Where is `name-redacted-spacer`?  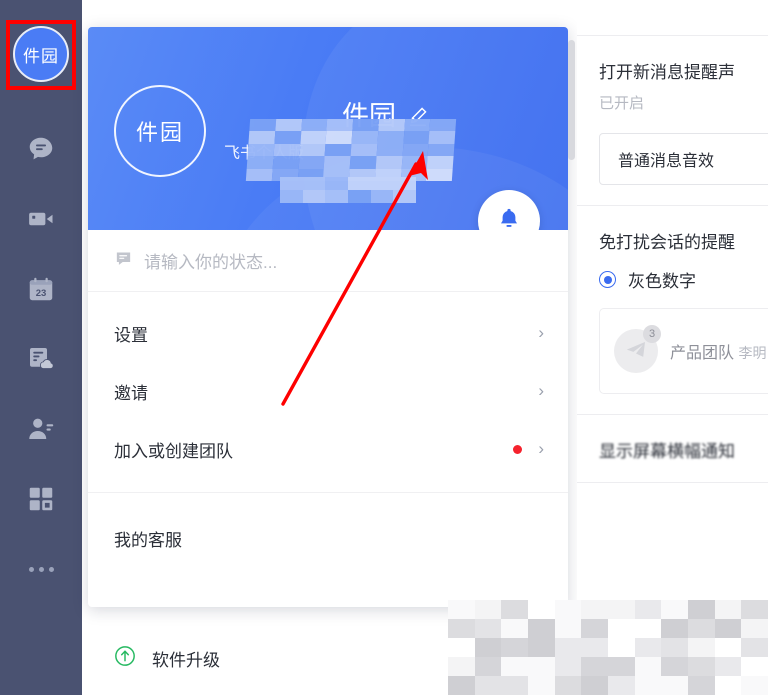
name-redacted-spacer is located at coordinates (283, 116).